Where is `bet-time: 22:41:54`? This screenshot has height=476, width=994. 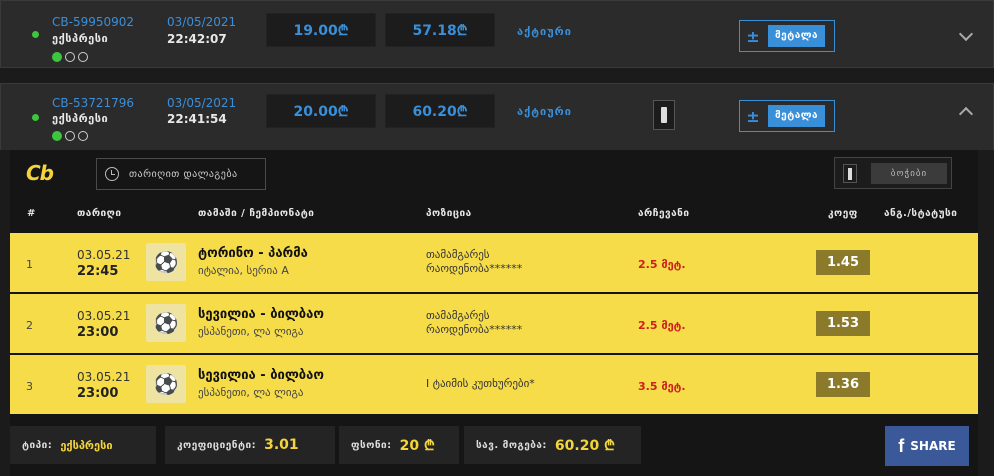
bet-time: 22:41:54 is located at coordinates (197, 119).